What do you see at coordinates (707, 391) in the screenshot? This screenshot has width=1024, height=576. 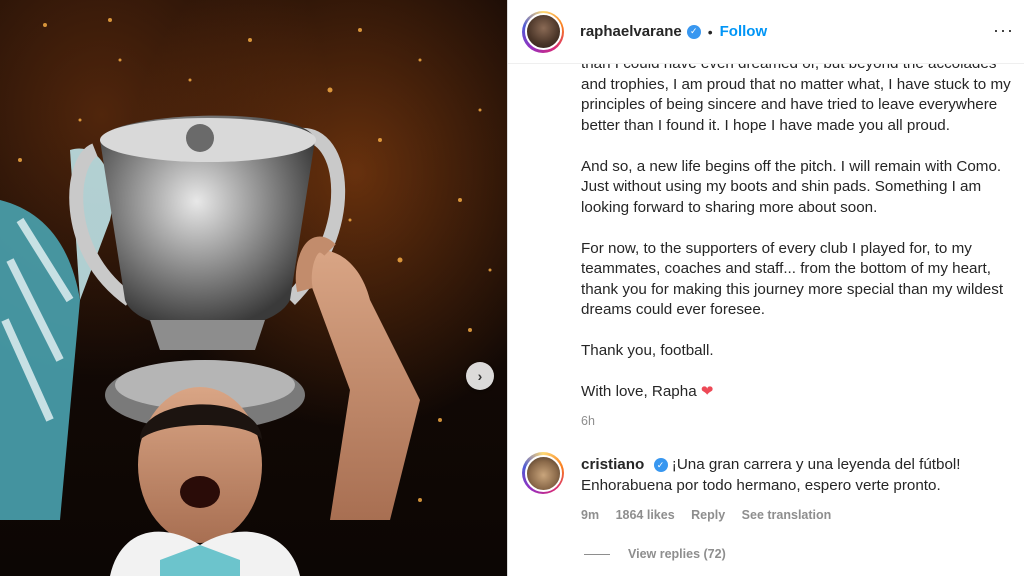 I see `heart-emoji-icon: ❤` at bounding box center [707, 391].